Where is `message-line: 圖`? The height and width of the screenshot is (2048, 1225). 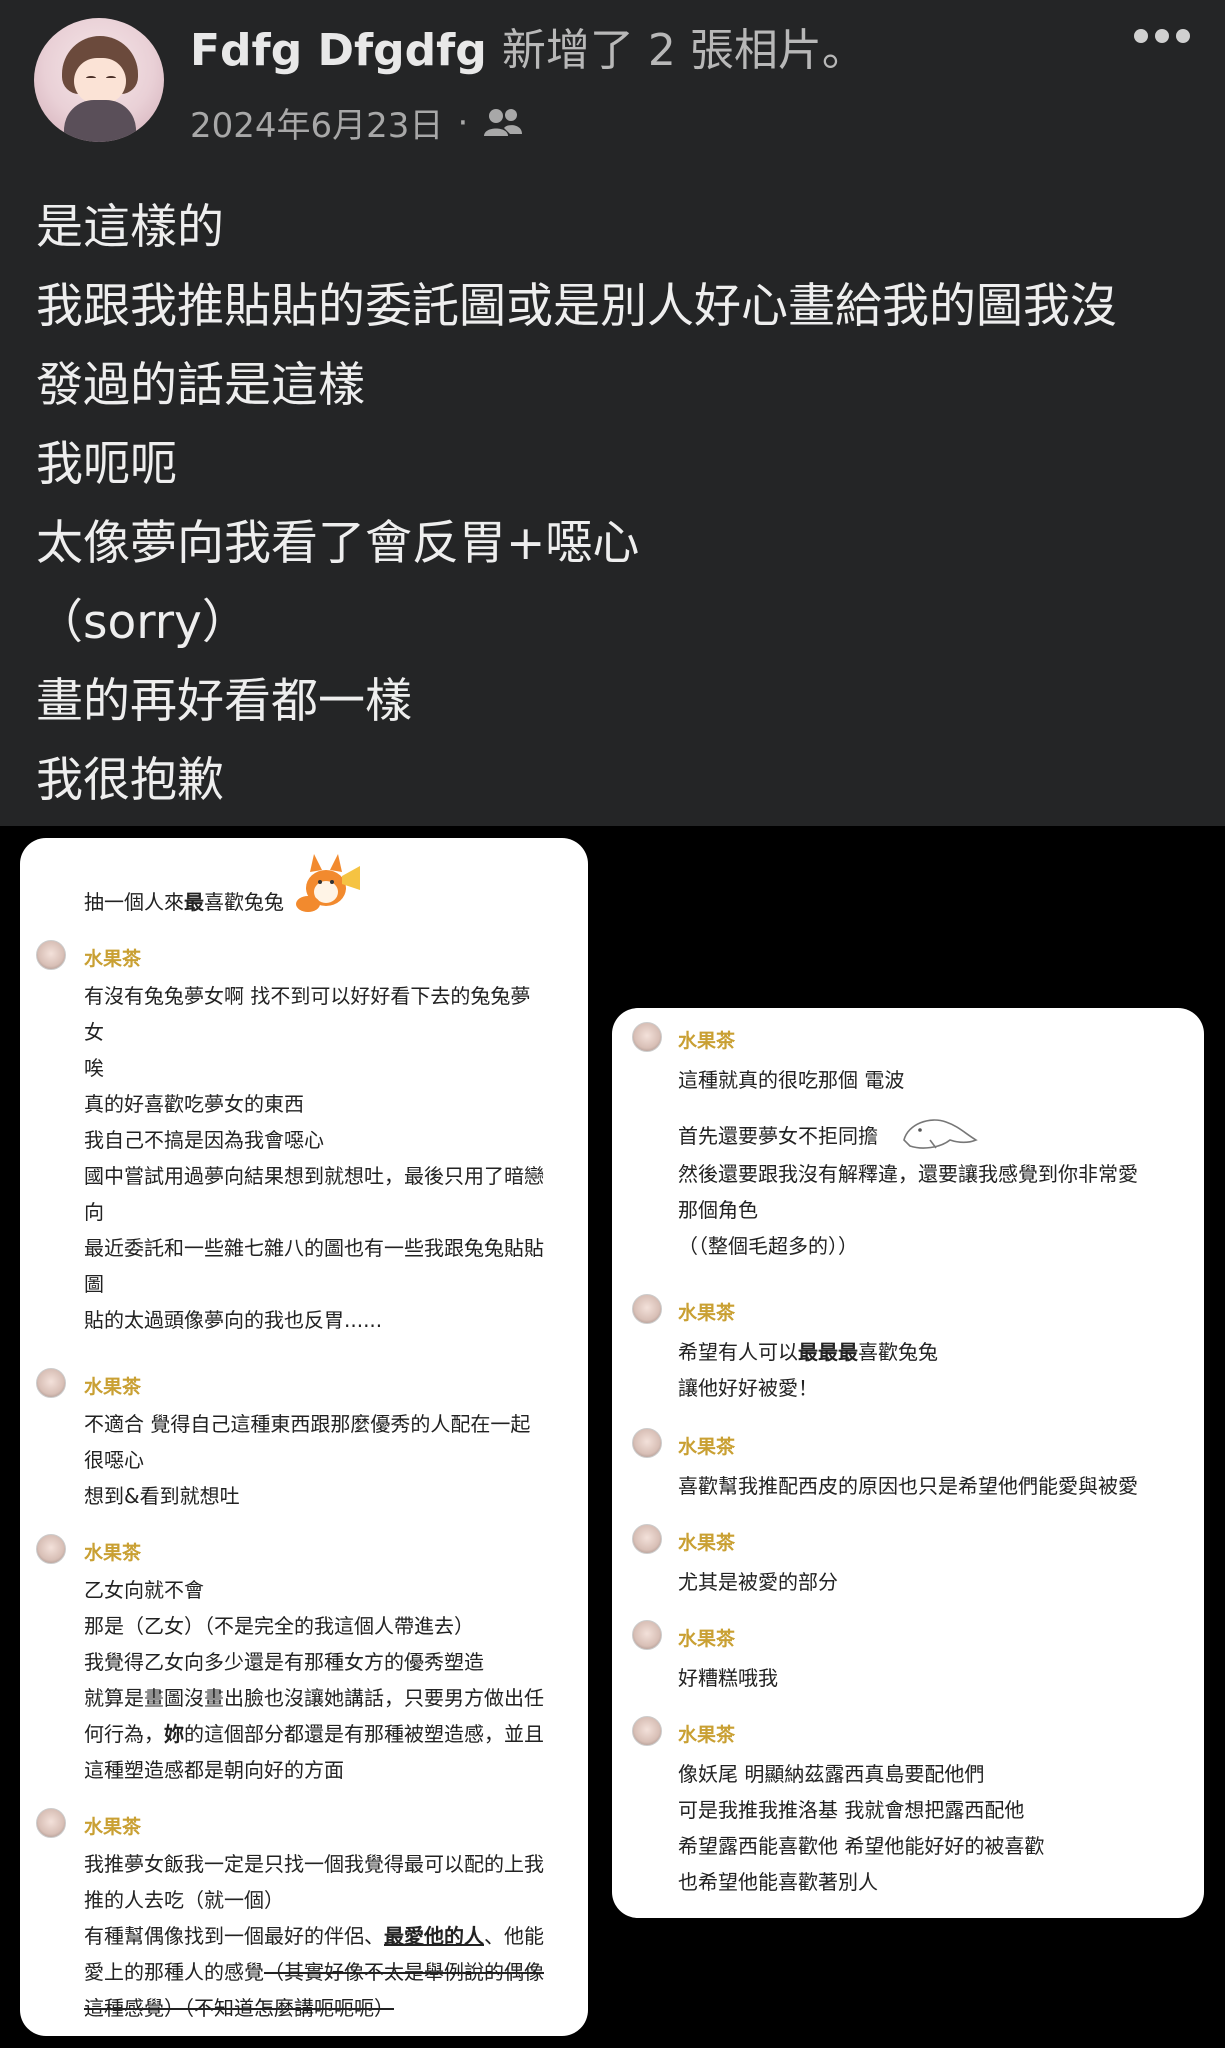 message-line: 圖 is located at coordinates (94, 1284).